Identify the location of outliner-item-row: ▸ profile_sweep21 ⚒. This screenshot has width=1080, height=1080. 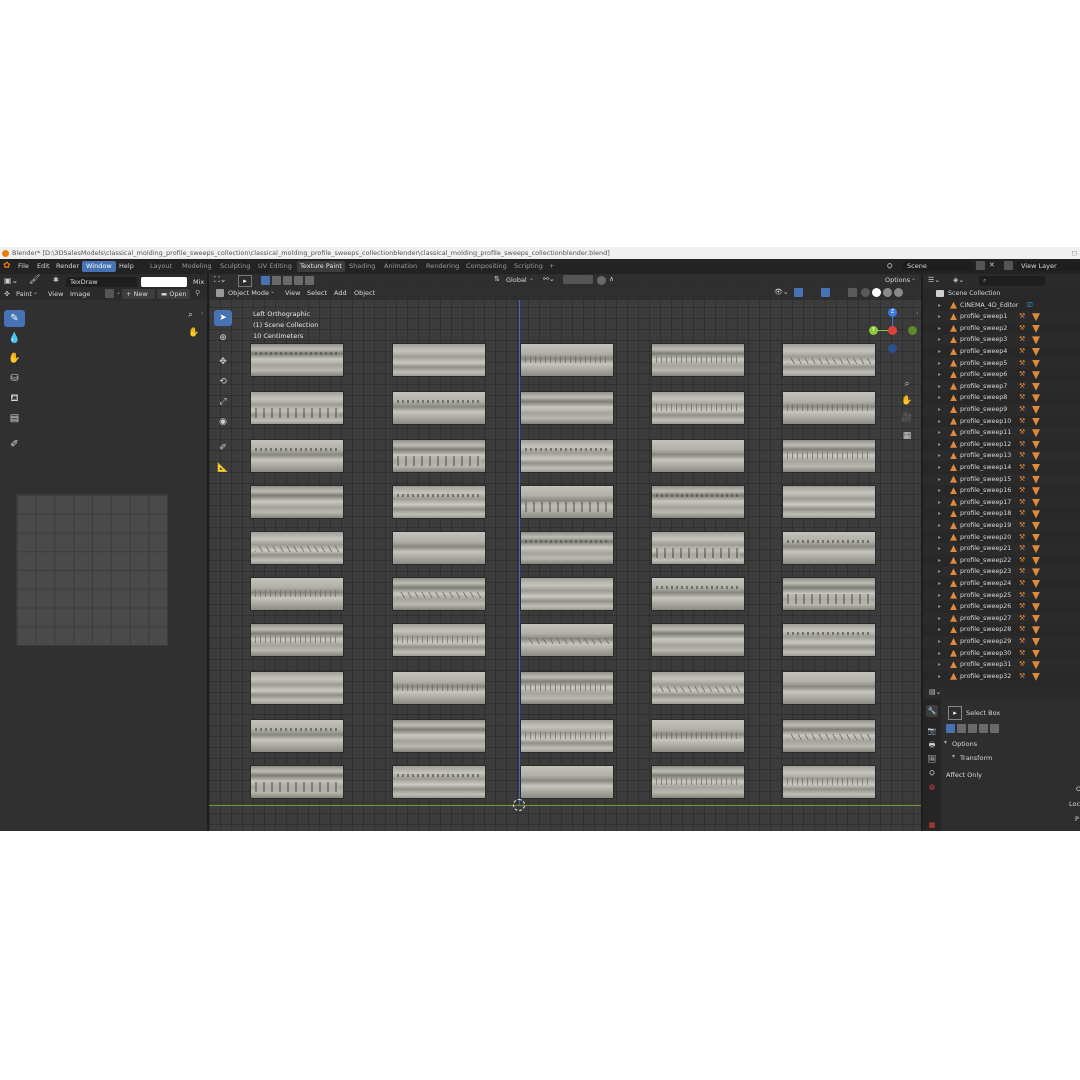
(1001, 549).